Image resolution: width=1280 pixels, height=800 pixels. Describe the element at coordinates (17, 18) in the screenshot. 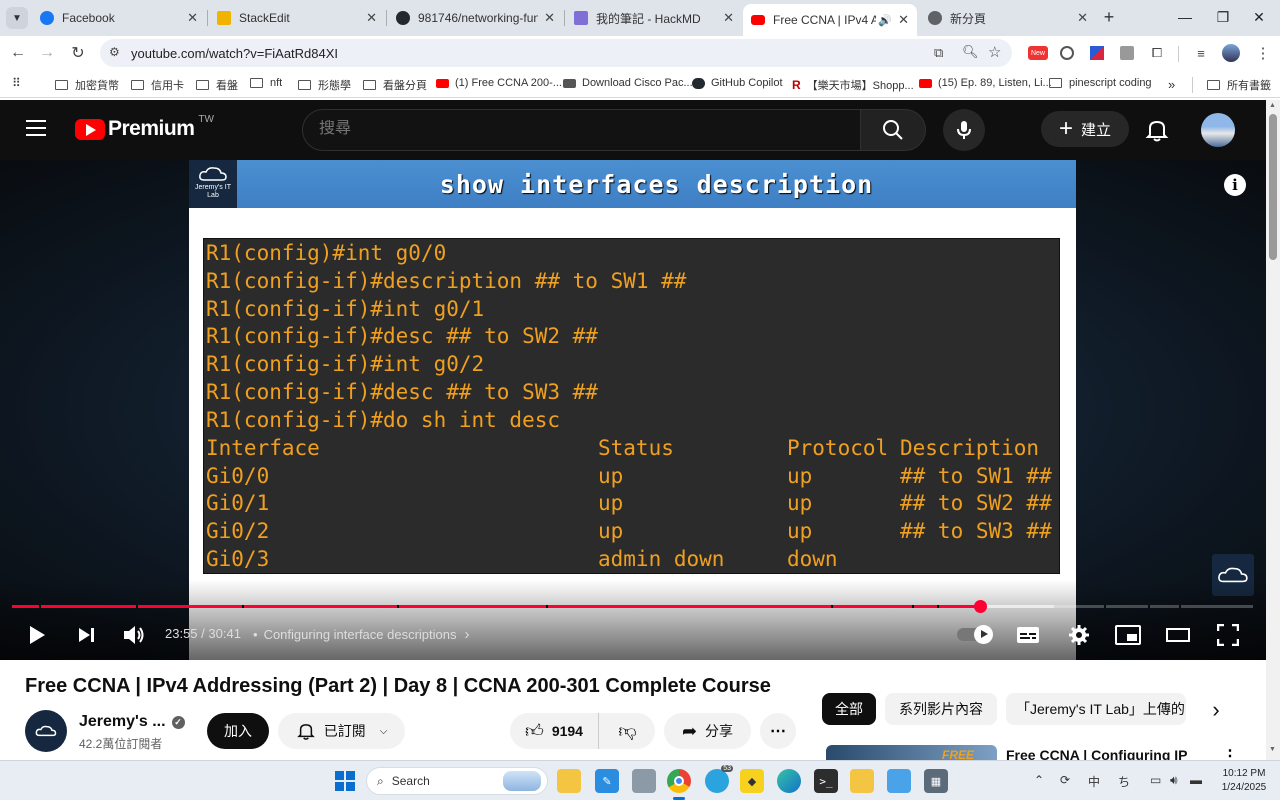

I see `tab-search-button: ▼` at that location.